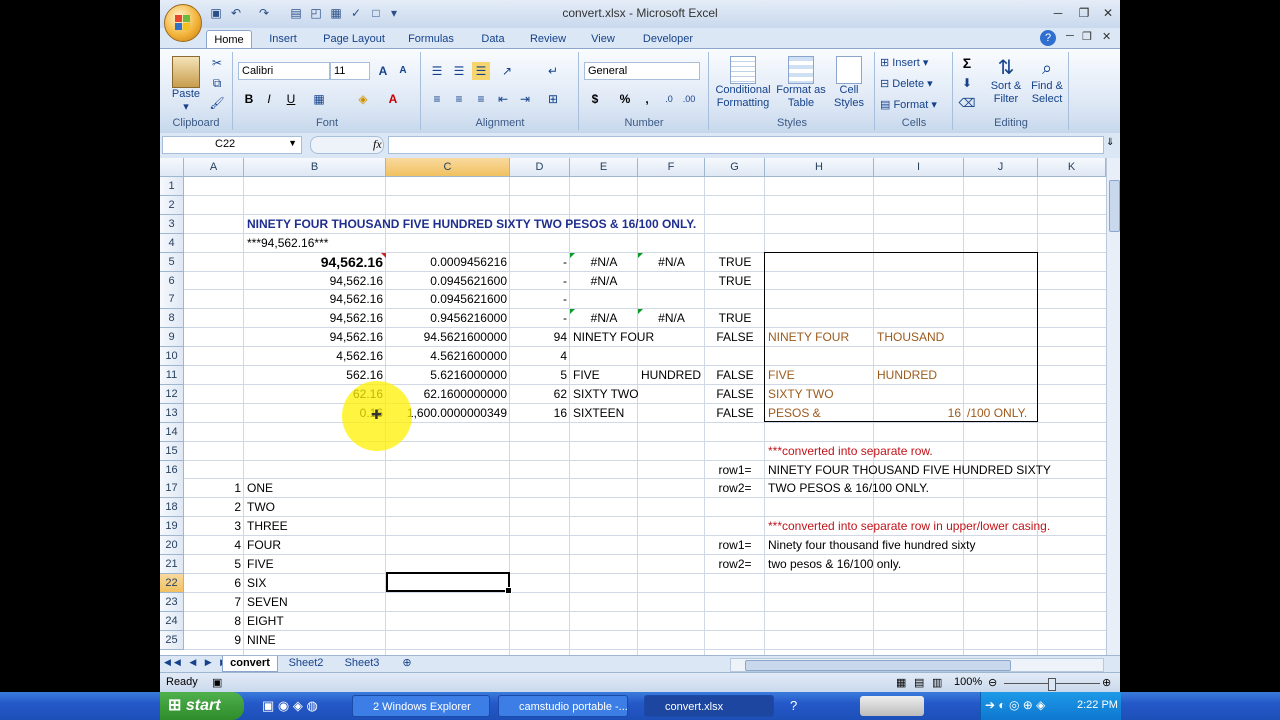  I want to click on sheet-tab-sheet3: Sheet3, so click(362, 663).